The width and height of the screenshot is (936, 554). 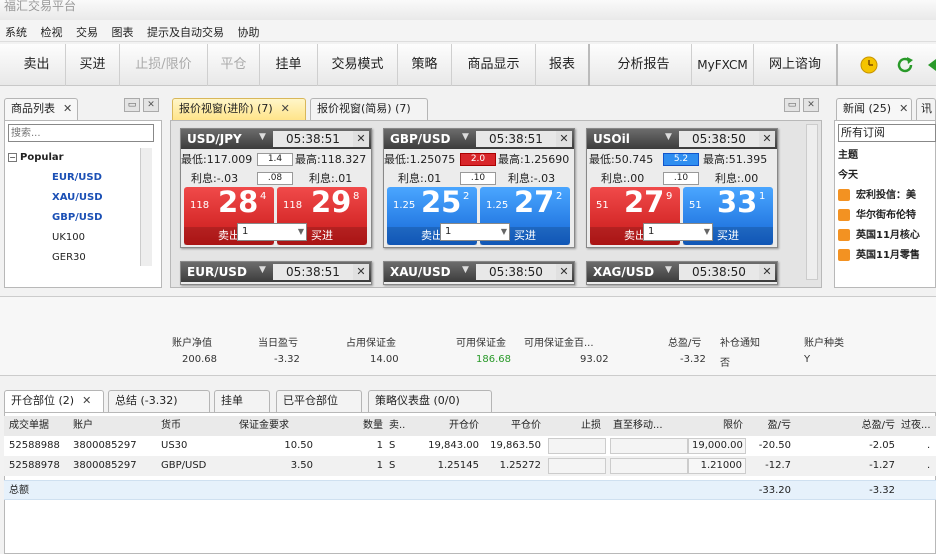 I want to click on rss-icon, so click(x=844, y=255).